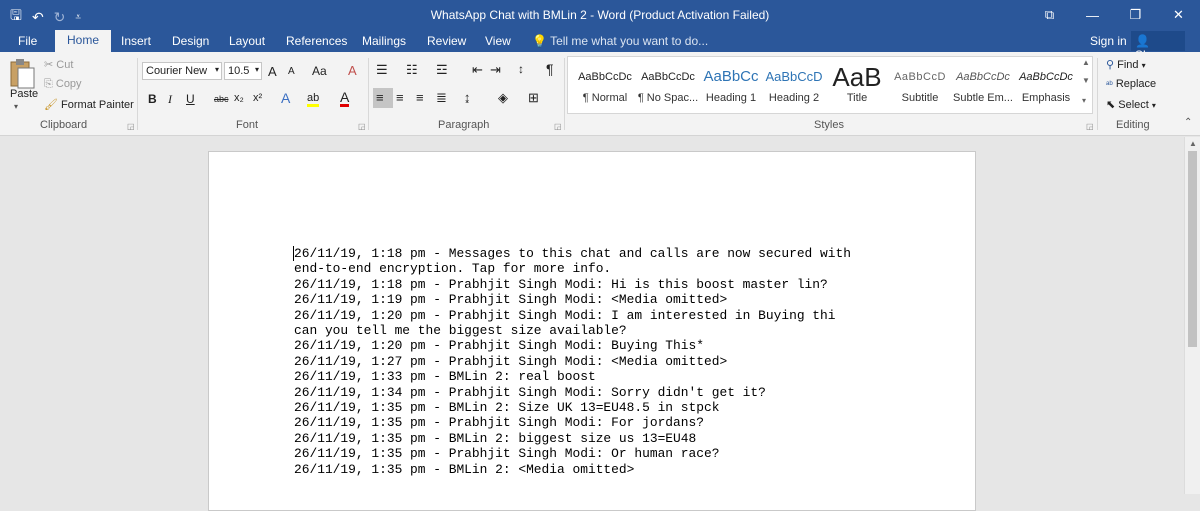  What do you see at coordinates (1135, 15) in the screenshot?
I see `restore-button: ❐` at bounding box center [1135, 15].